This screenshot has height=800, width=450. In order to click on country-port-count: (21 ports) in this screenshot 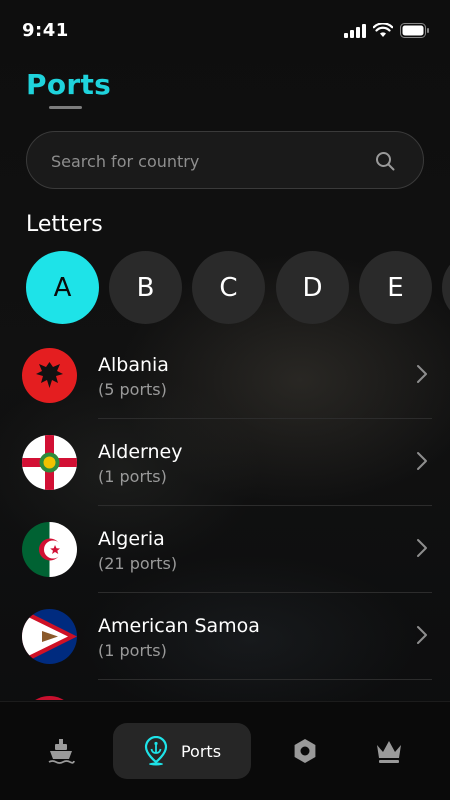, I will do `click(138, 563)`.